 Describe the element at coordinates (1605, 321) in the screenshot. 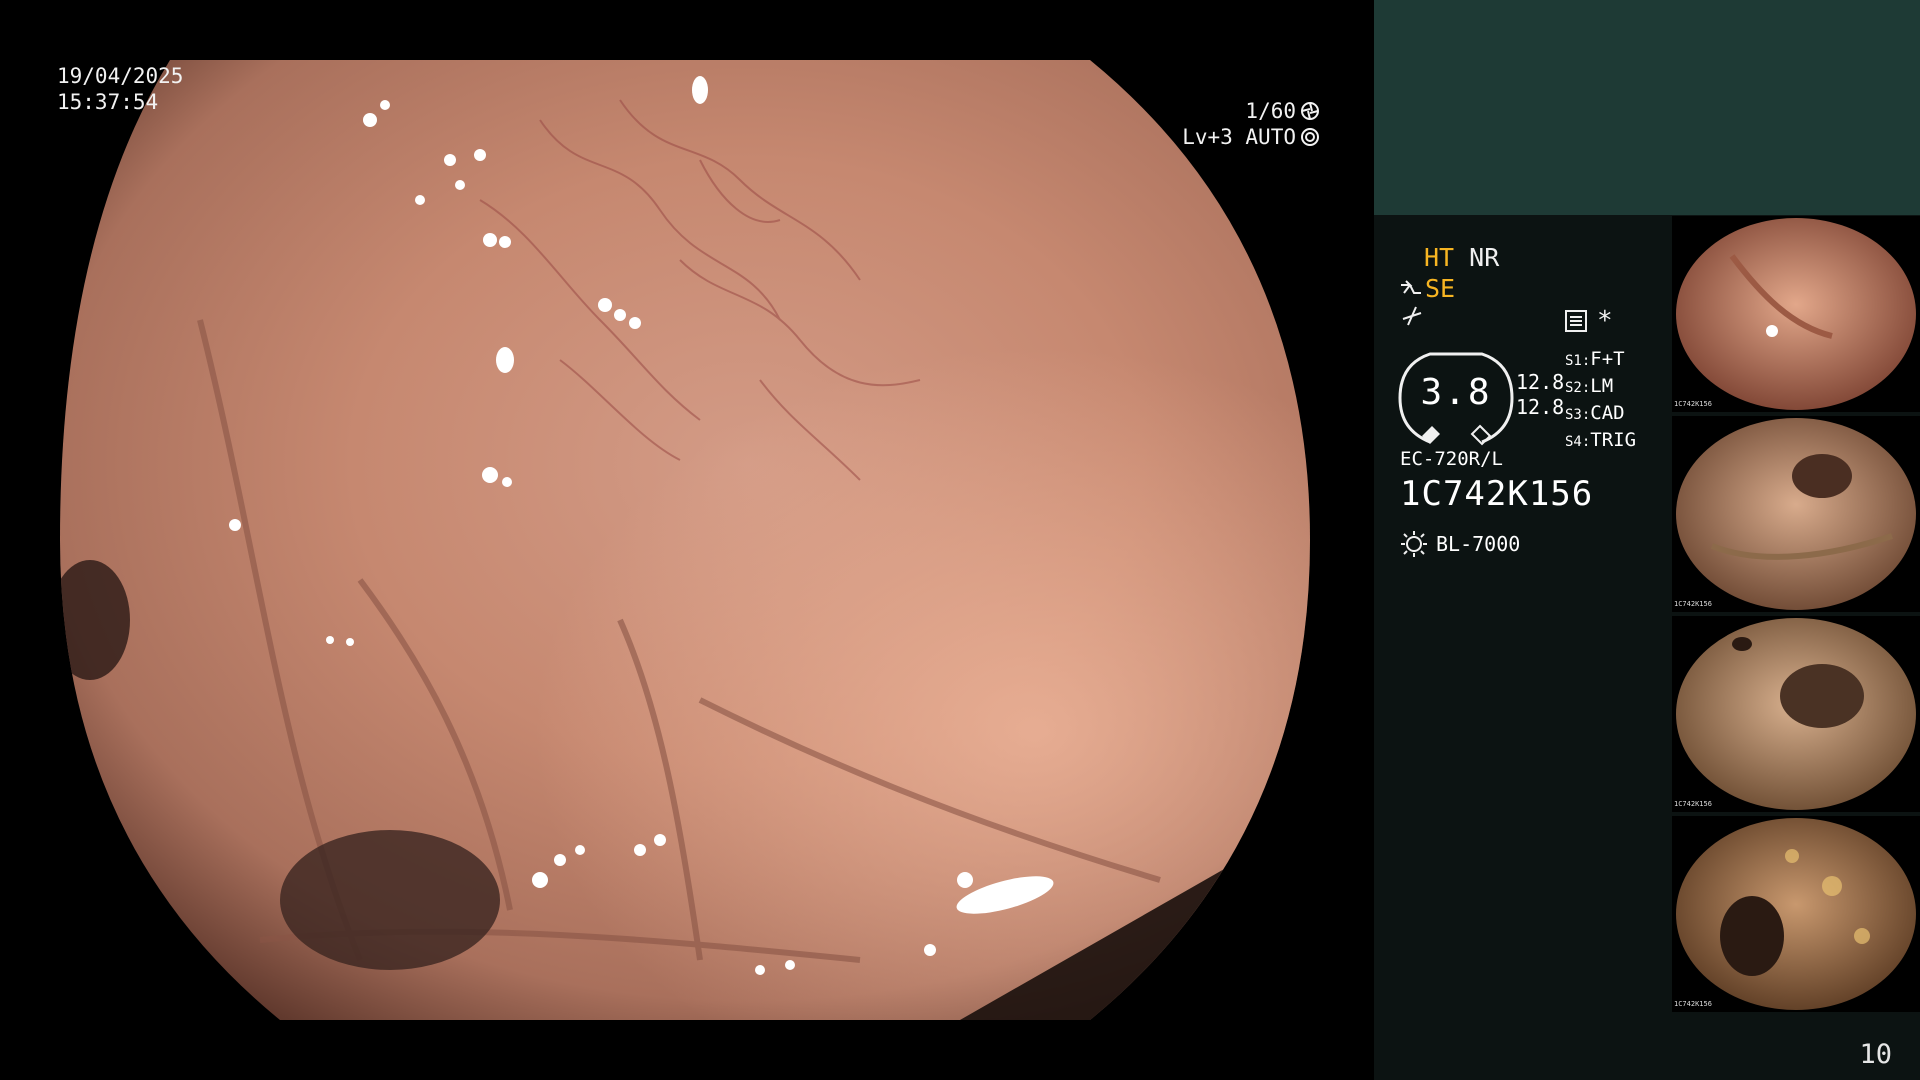

I see `asterisk-indicator: *` at that location.